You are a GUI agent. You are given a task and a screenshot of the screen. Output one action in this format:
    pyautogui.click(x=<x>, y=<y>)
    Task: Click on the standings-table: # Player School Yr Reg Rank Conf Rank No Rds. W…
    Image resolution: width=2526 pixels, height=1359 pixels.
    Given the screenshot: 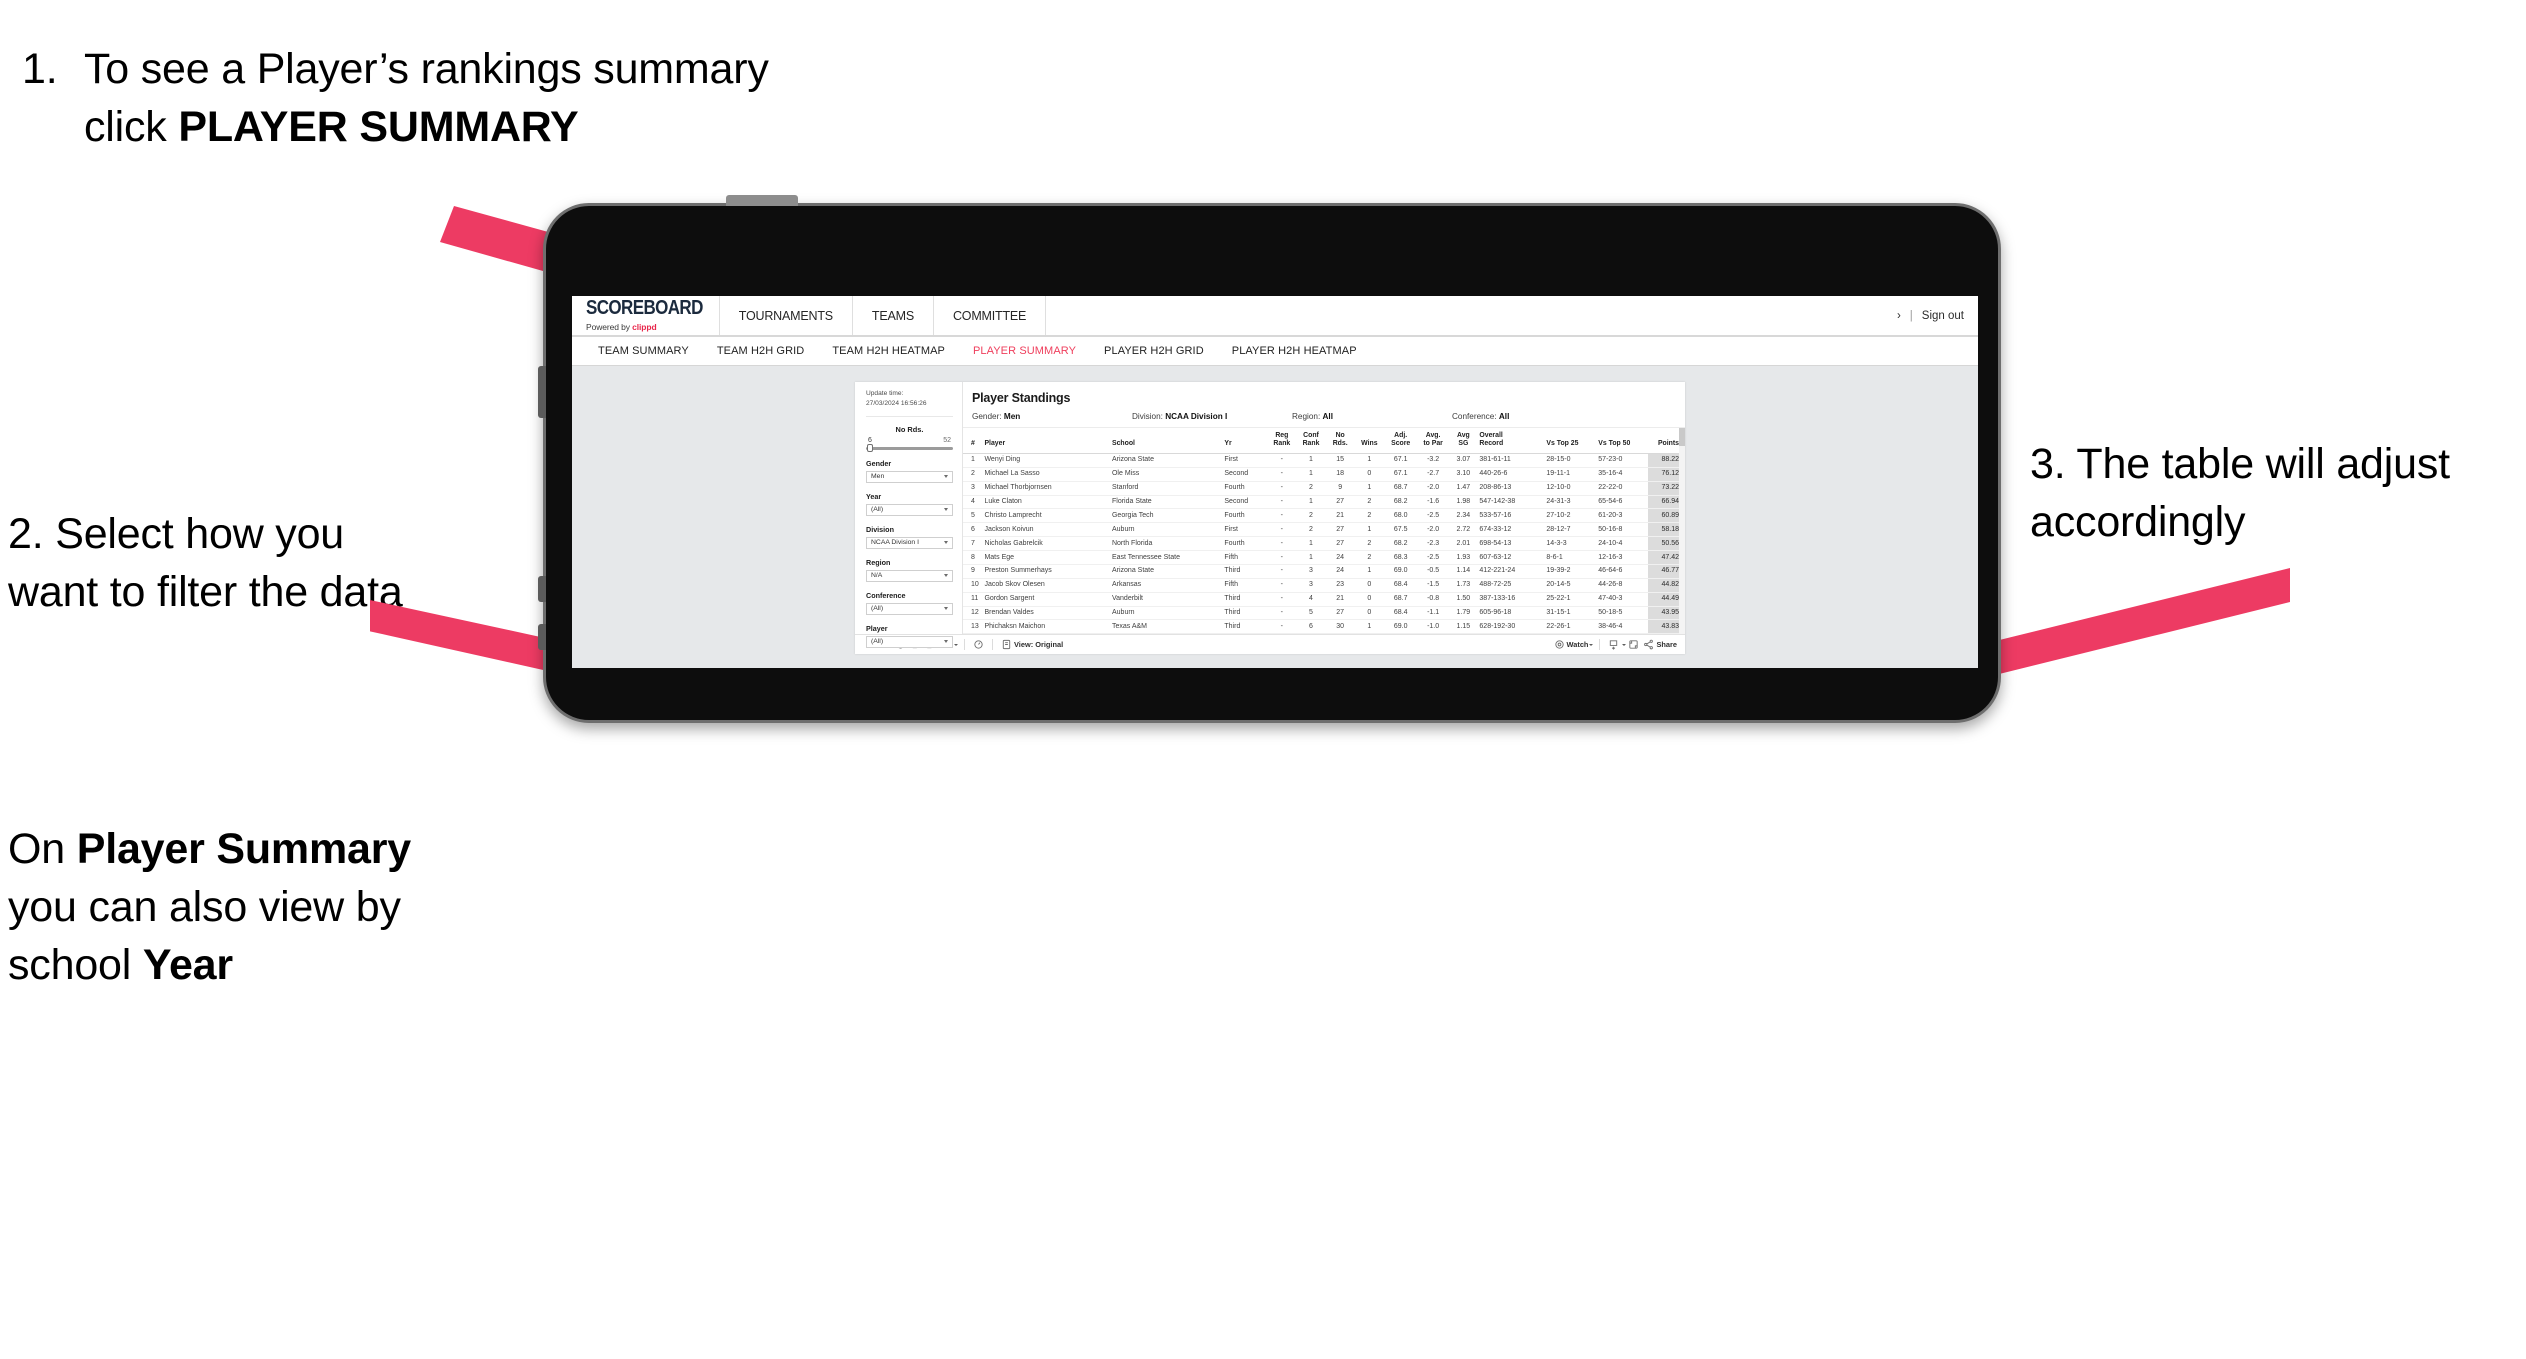 What is the action you would take?
    pyautogui.click(x=1324, y=531)
    